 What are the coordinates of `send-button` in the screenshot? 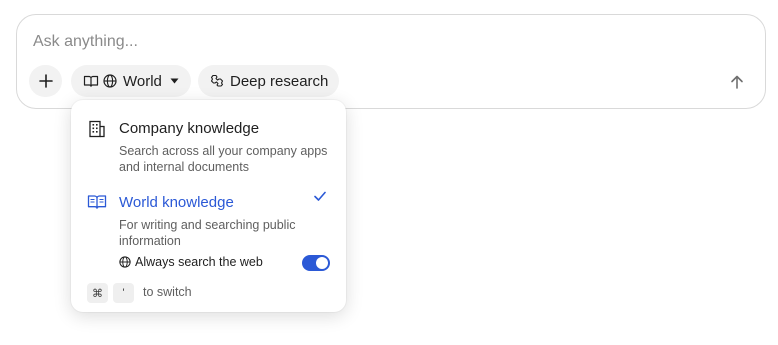 It's located at (737, 82).